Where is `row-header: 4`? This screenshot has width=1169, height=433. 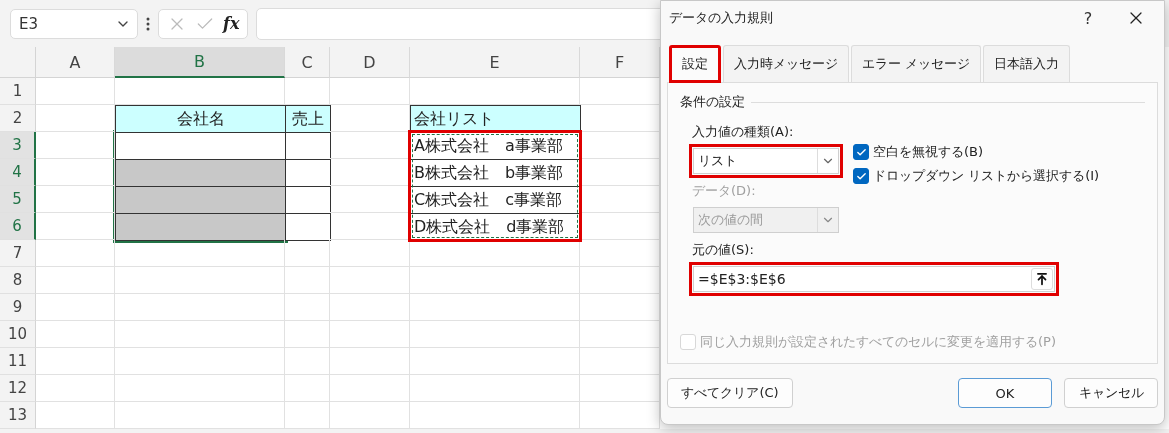 row-header: 4 is located at coordinates (18, 172).